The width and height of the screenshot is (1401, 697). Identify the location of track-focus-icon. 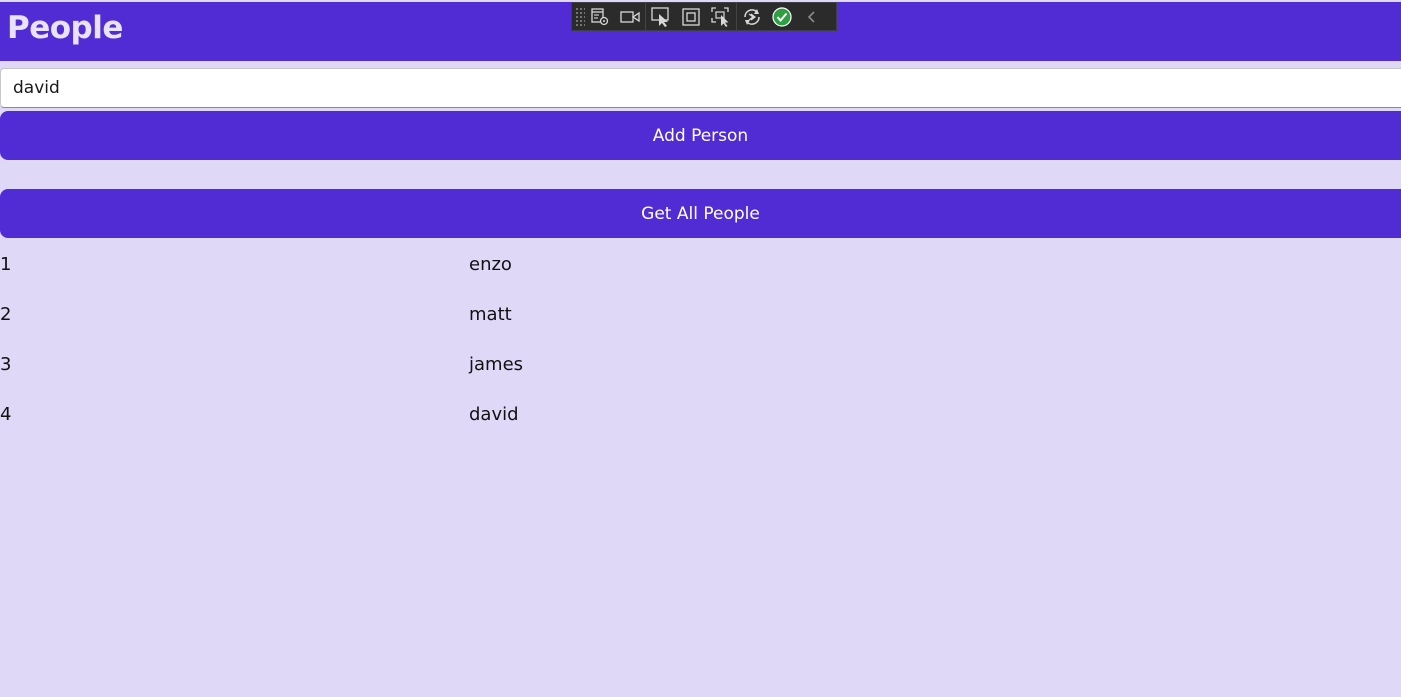
(721, 16).